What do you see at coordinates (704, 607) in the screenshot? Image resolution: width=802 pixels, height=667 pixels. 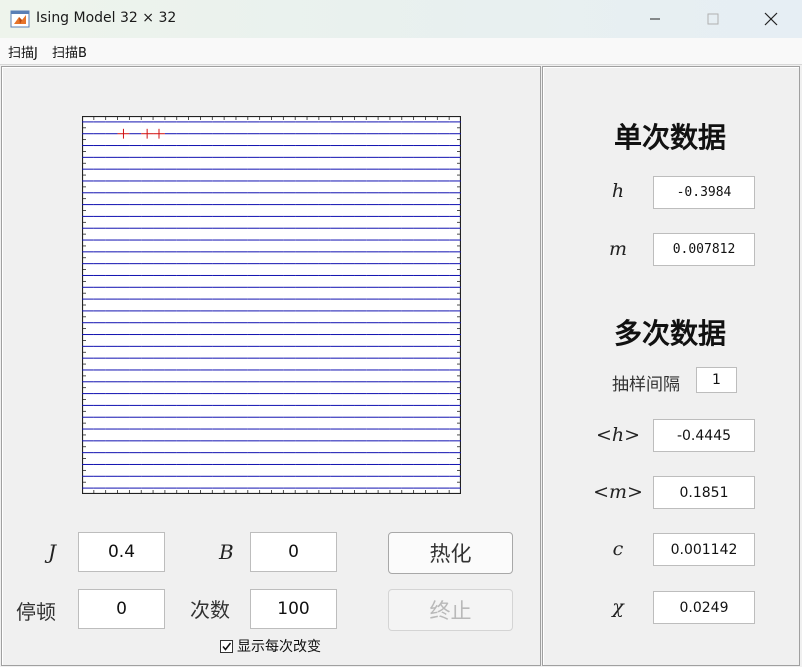 I see `chi-value: 0.0249` at bounding box center [704, 607].